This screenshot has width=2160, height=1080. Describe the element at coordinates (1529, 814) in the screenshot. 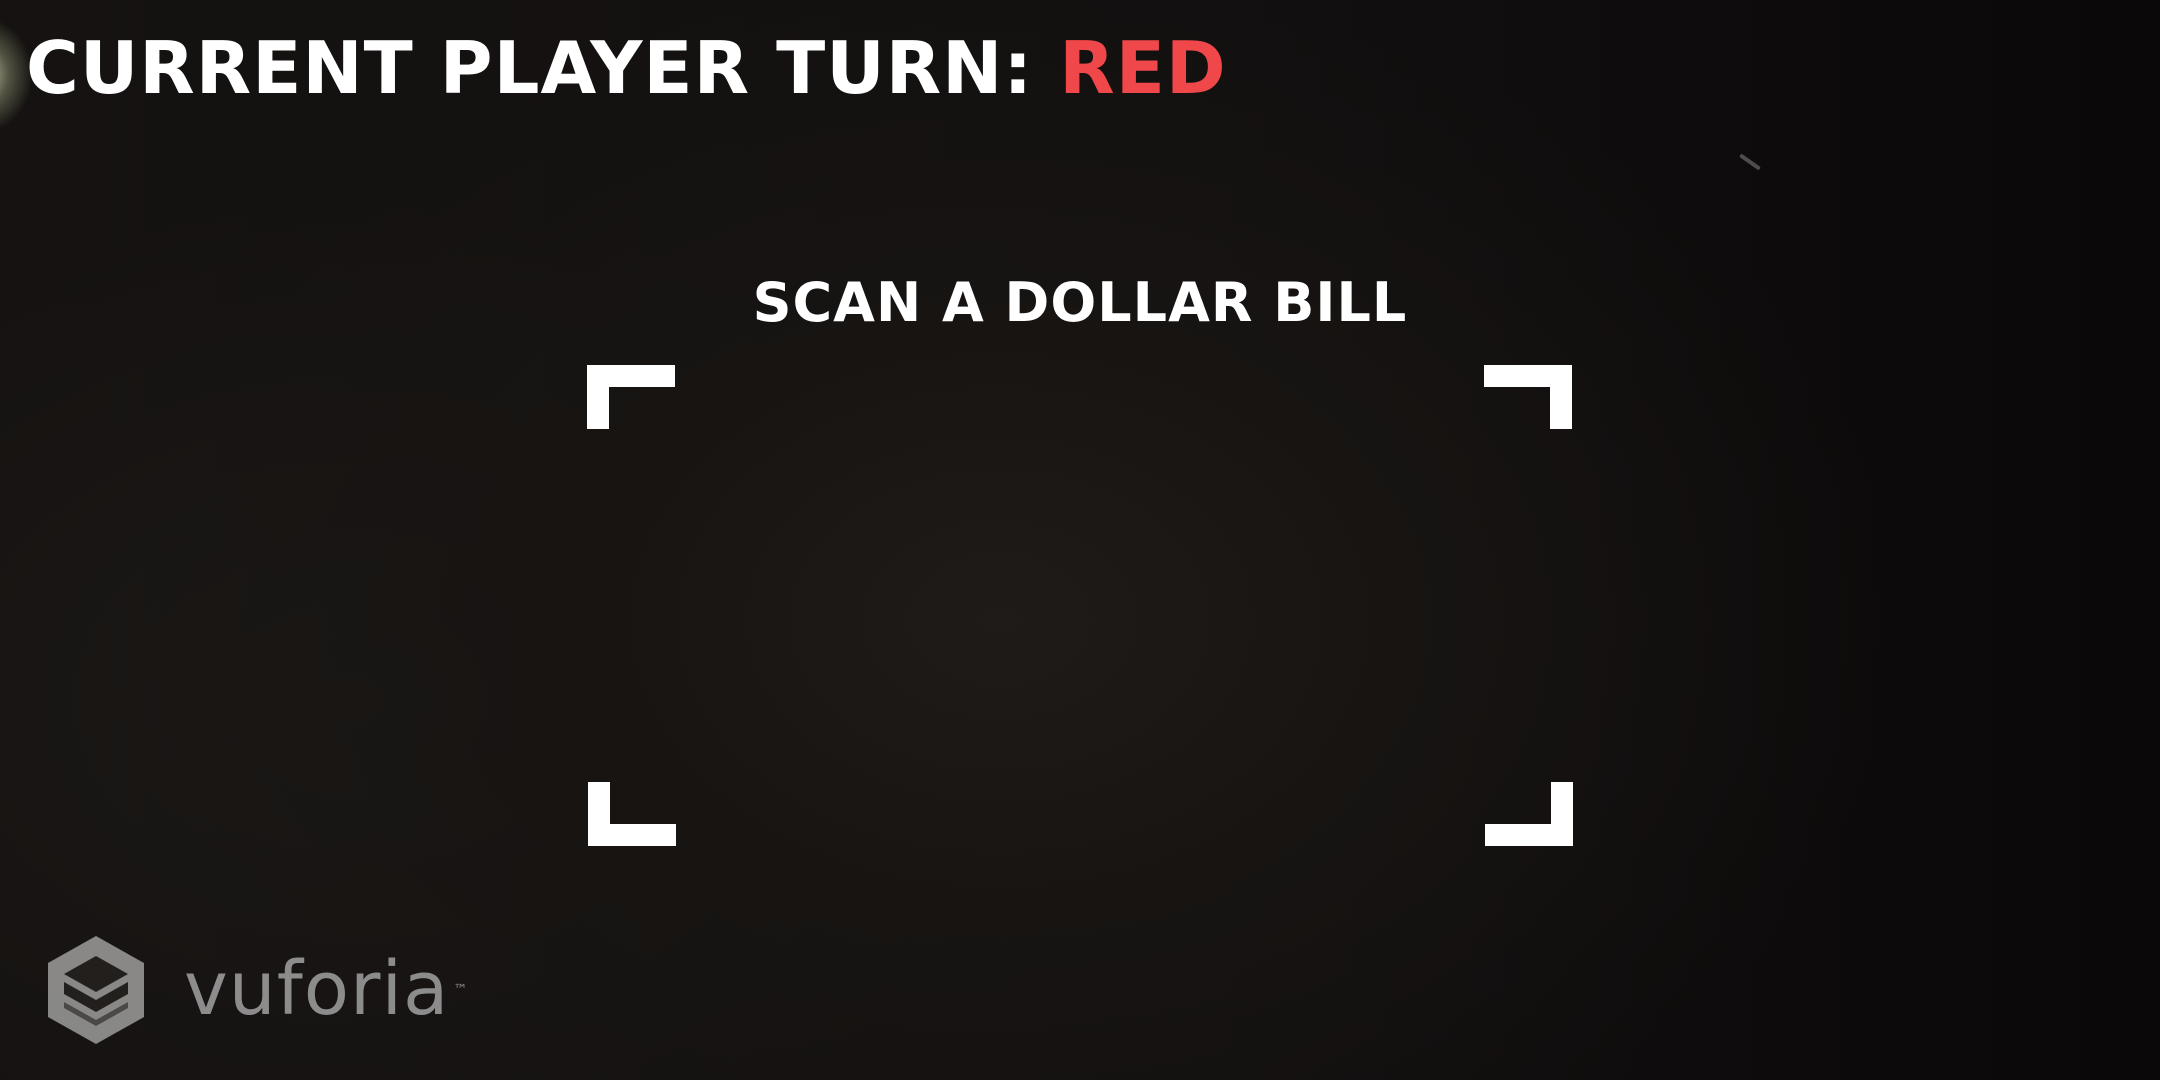

I see `viewfinder-corner-bottom-right` at that location.